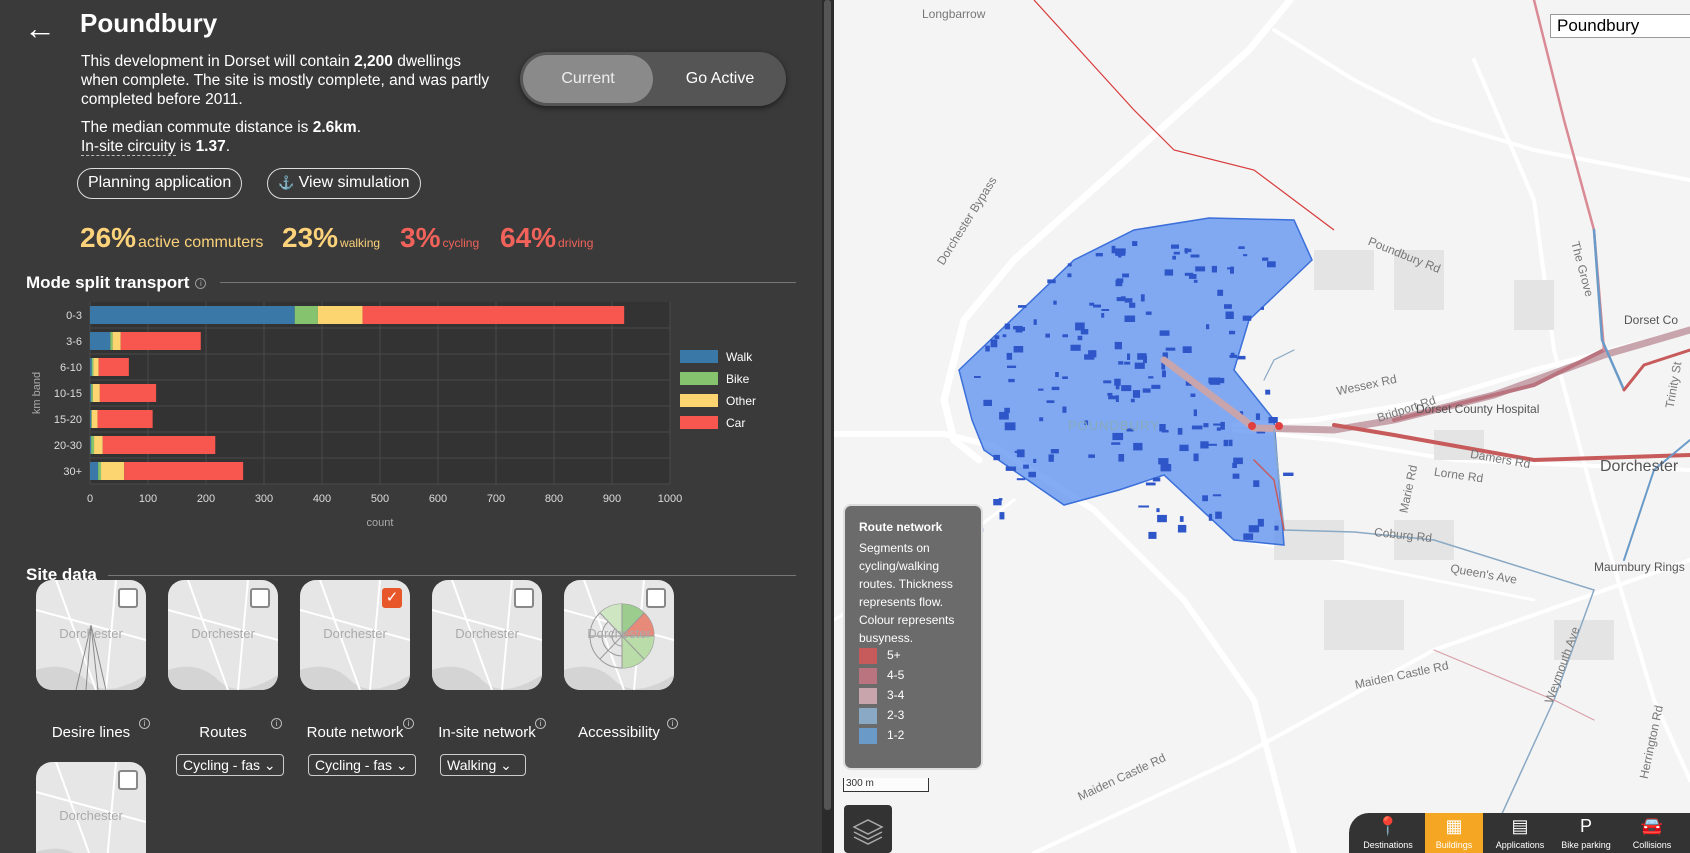  Describe the element at coordinates (68, 394) in the screenshot. I see `chart-y-tick-label: 10-15` at that location.